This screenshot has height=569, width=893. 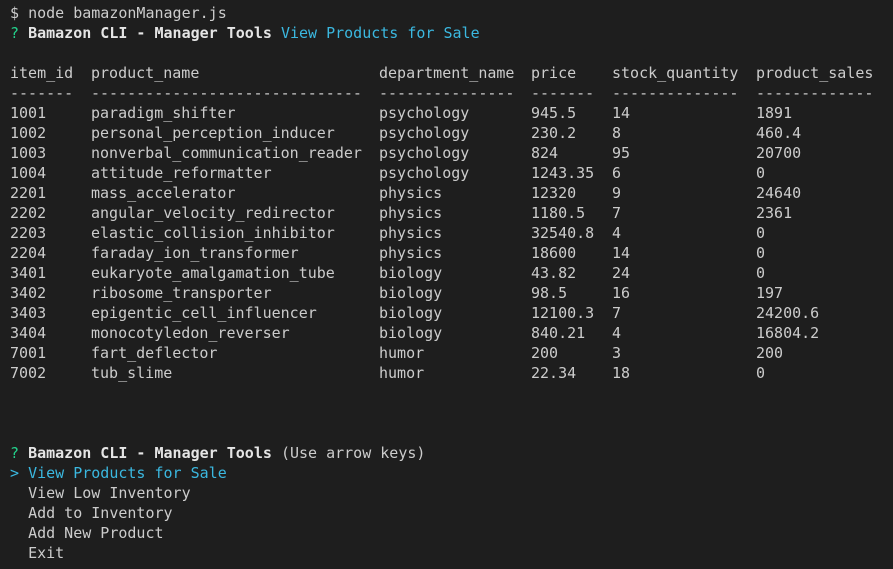 What do you see at coordinates (617, 133) in the screenshot?
I see `cell-stock-quantity: 8` at bounding box center [617, 133].